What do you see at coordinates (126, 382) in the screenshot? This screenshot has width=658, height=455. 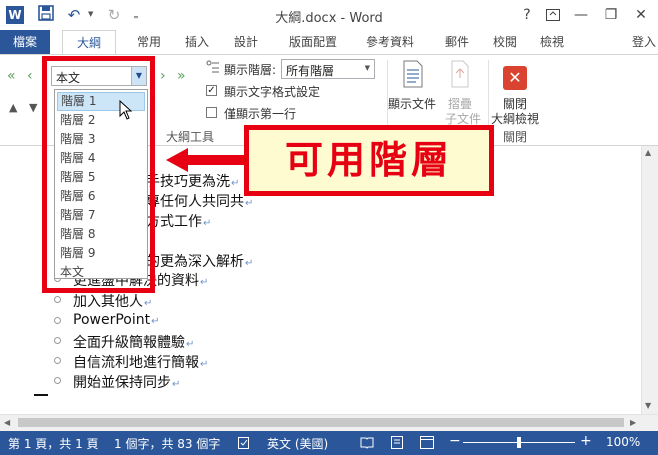 I see `document-line: 開始並保持同步↵` at bounding box center [126, 382].